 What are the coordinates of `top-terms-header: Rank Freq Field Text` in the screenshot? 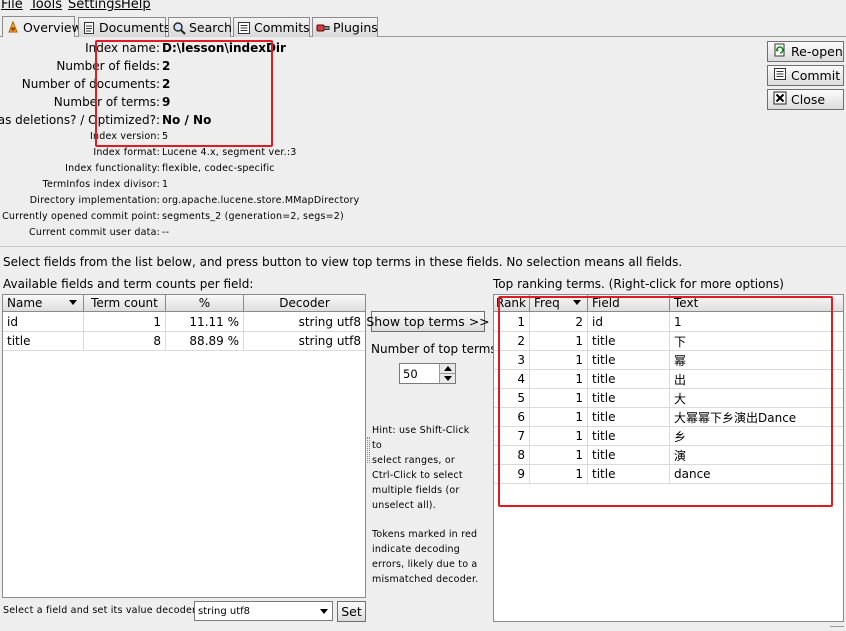 It's located at (668, 303).